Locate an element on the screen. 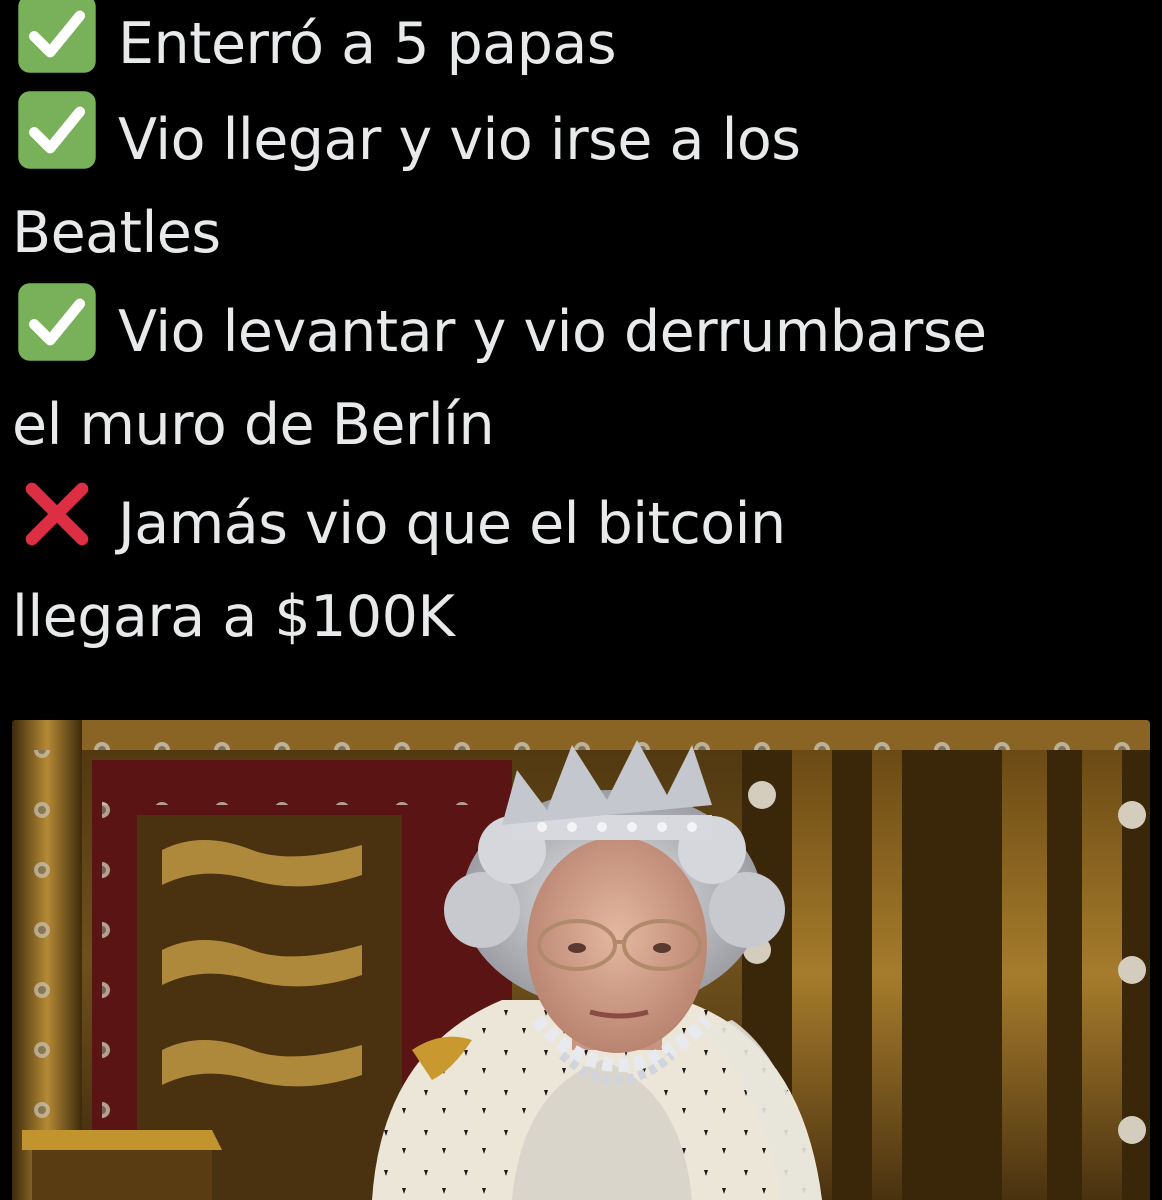  list-item-continuation: llegara a $100K is located at coordinates (233, 617).